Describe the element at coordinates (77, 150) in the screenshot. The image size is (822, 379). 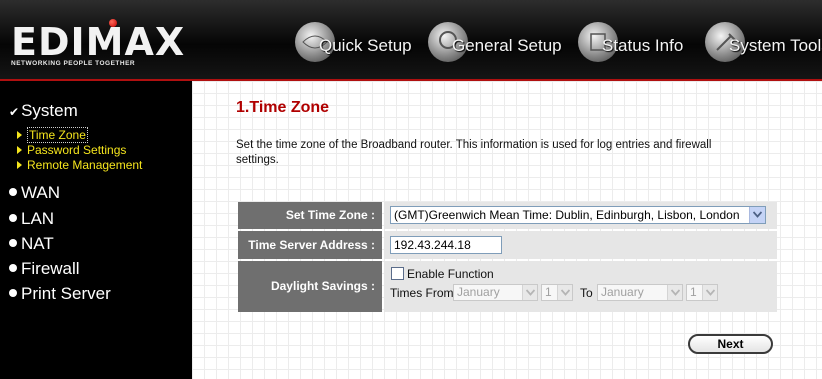
I see `sidebar-subitem-label: Password Settings` at that location.